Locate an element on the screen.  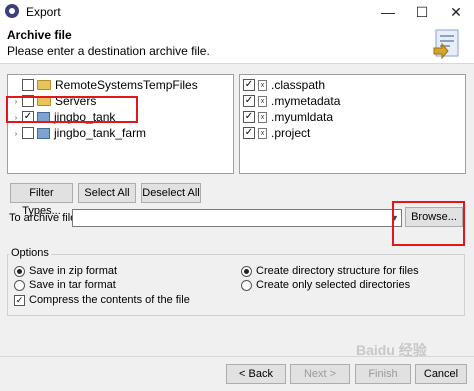
selected-dirs-label: Create only selected directories is located at coordinates (333, 285).